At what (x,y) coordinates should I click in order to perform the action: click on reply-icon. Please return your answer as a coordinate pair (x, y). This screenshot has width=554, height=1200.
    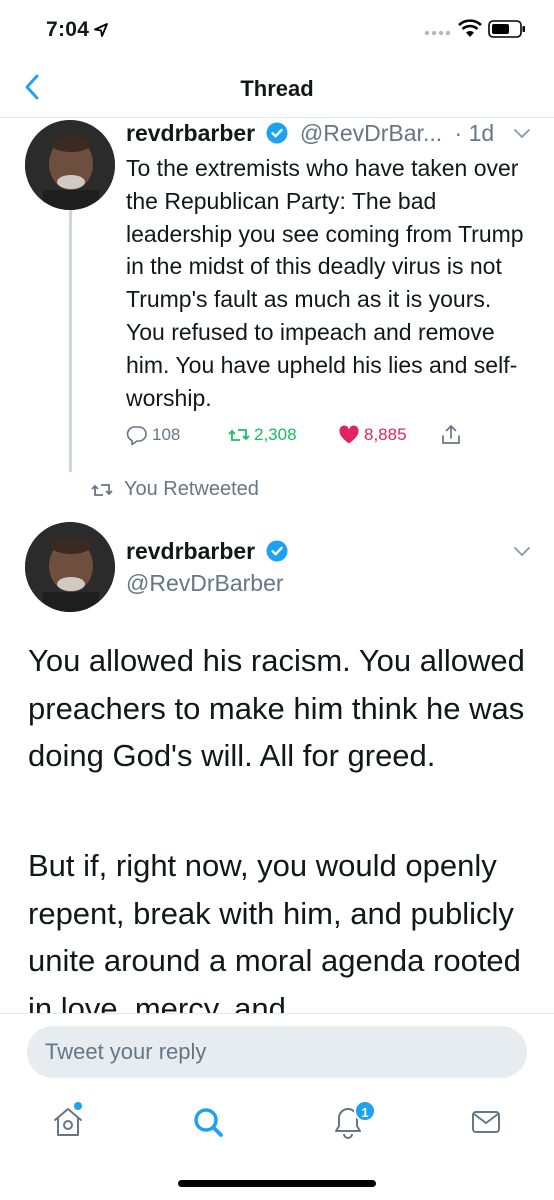
    Looking at the image, I should click on (136, 436).